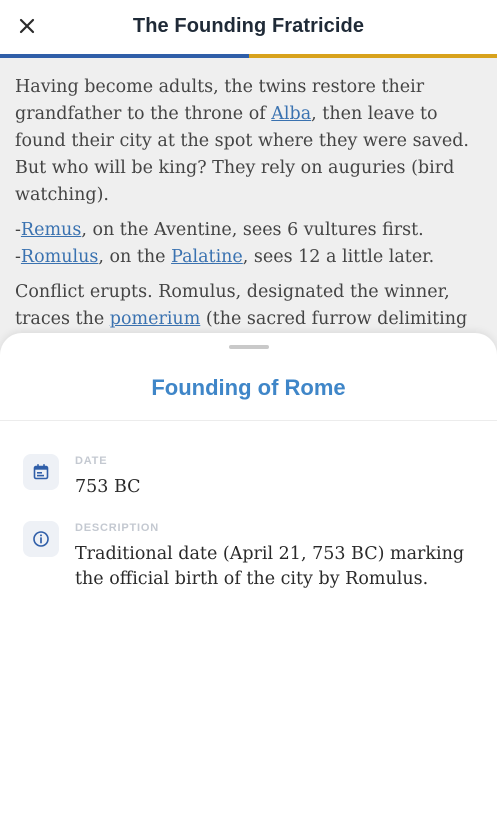 The height and width of the screenshot is (834, 497). I want to click on date-icon-tile, so click(41, 472).